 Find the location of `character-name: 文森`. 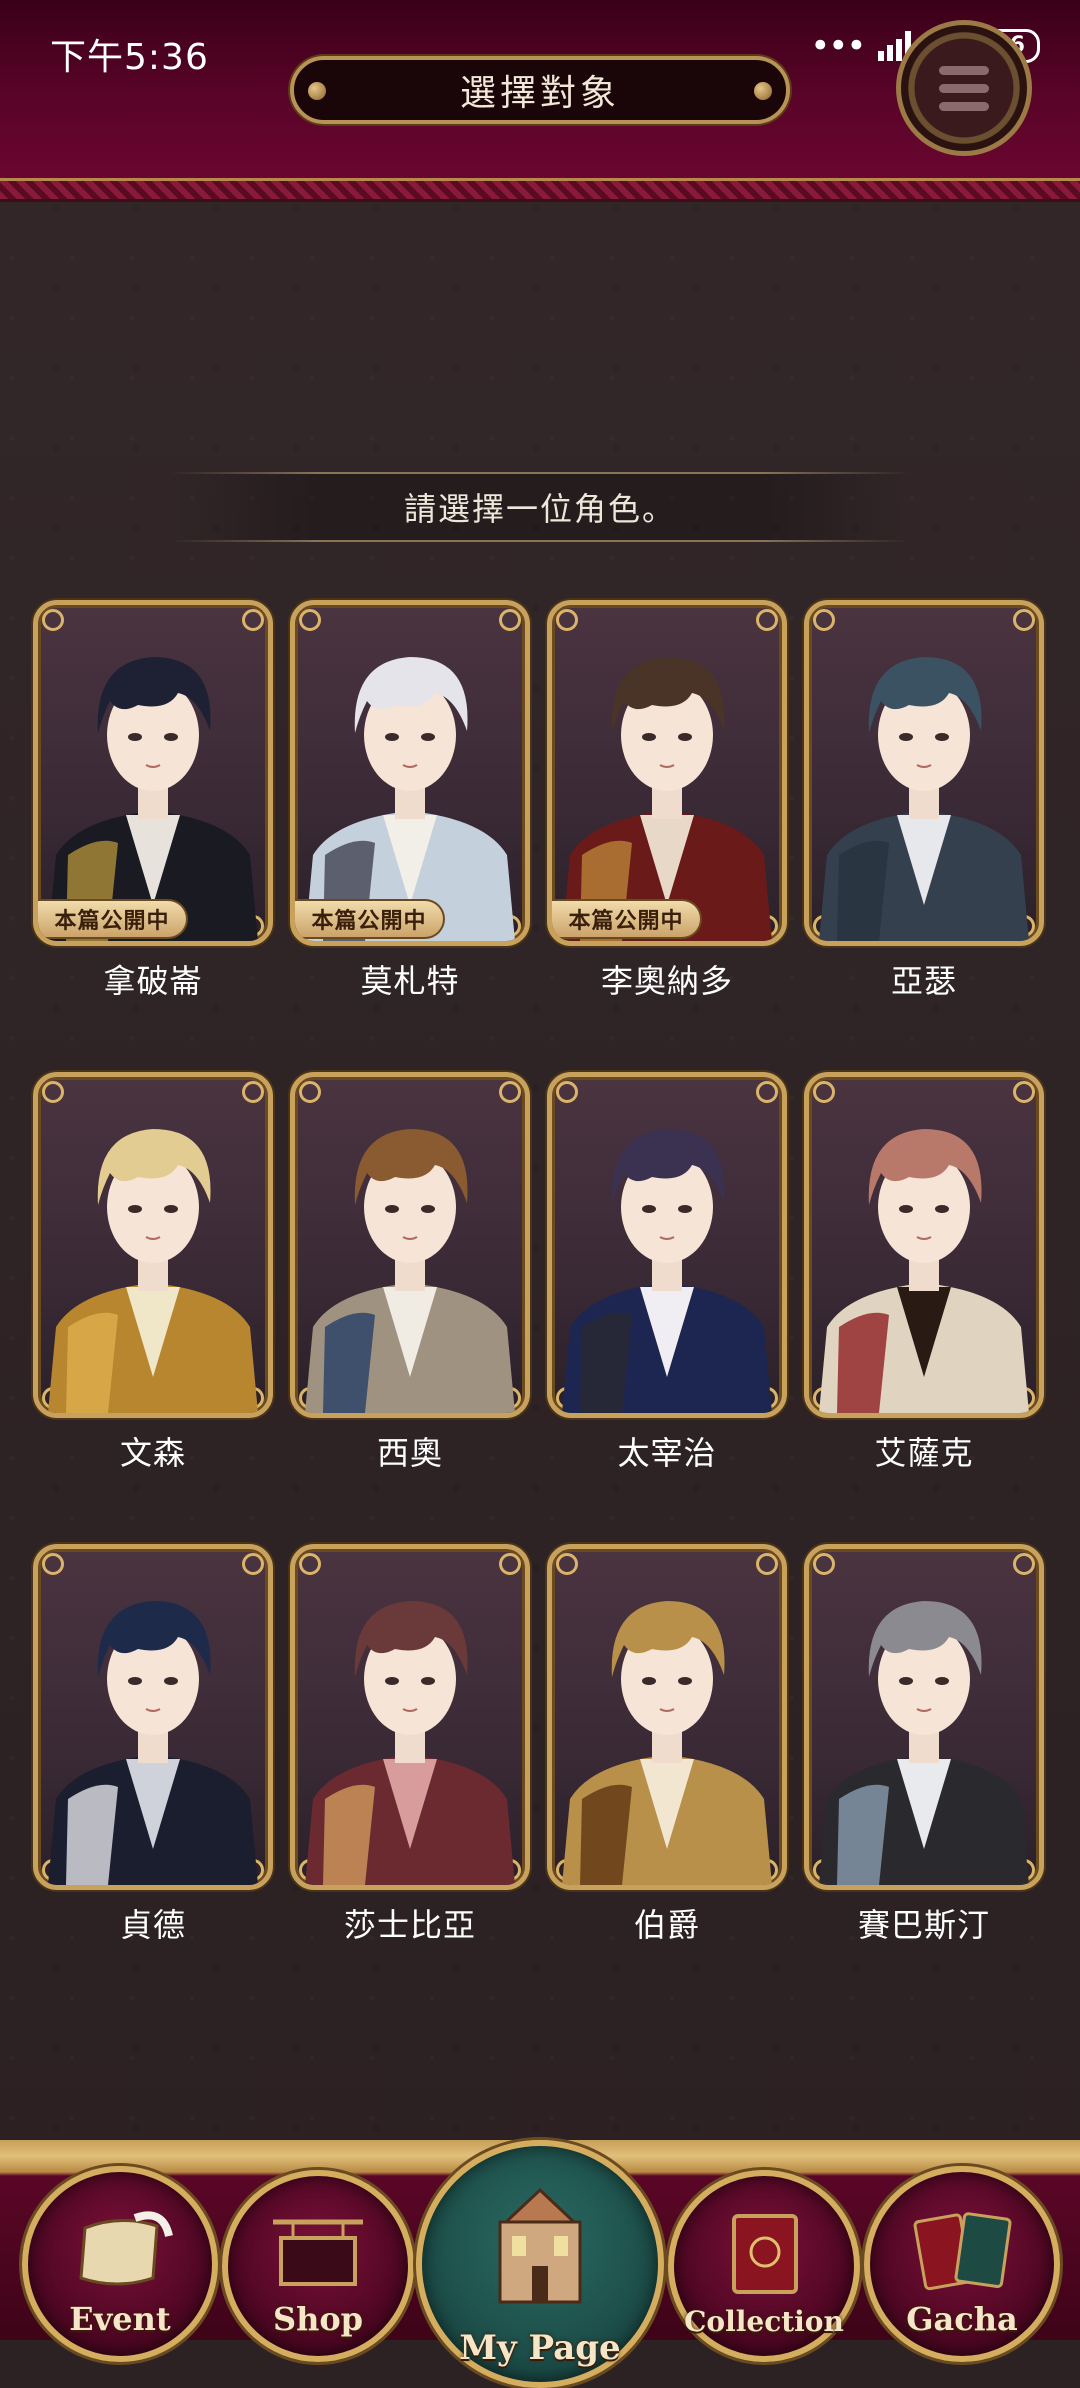

character-name: 文森 is located at coordinates (152, 1453).